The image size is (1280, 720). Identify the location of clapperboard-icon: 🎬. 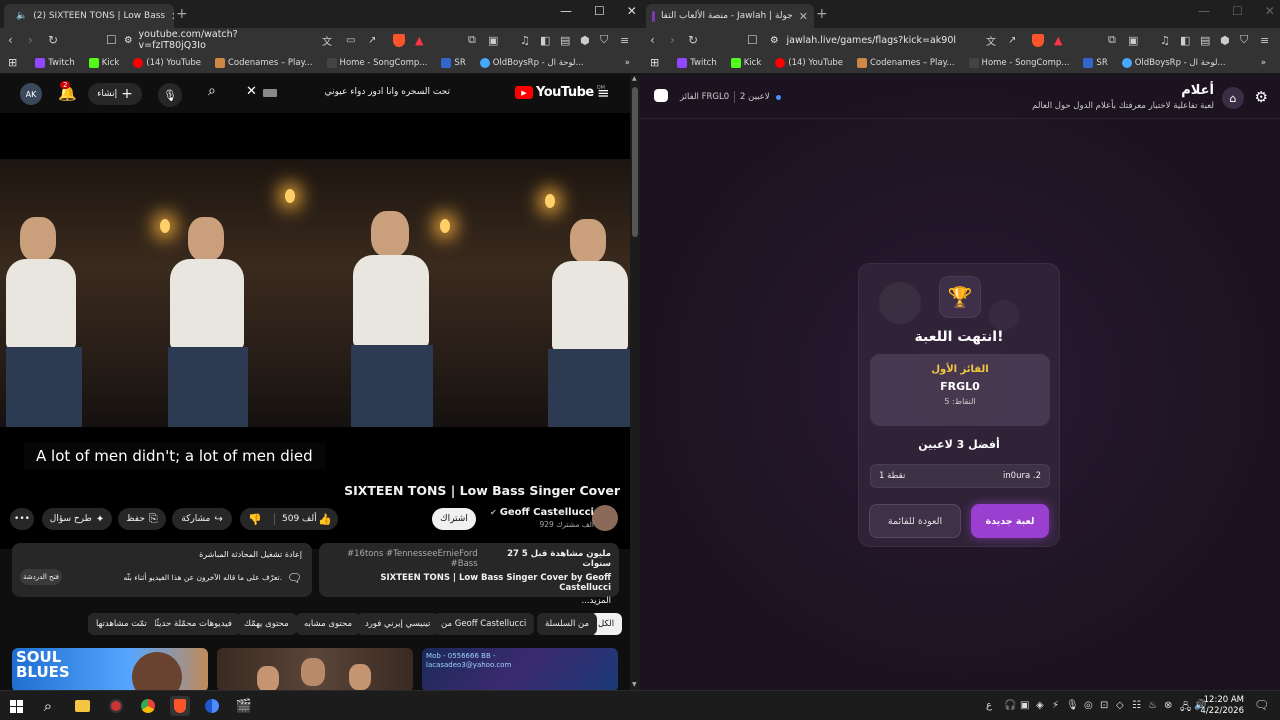
(244, 706).